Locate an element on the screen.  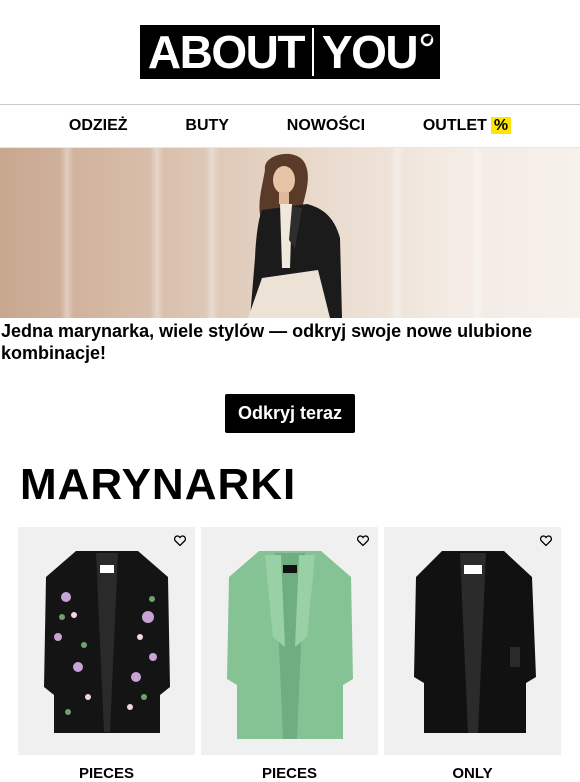
floral-blazer-image is located at coordinates (107, 642).